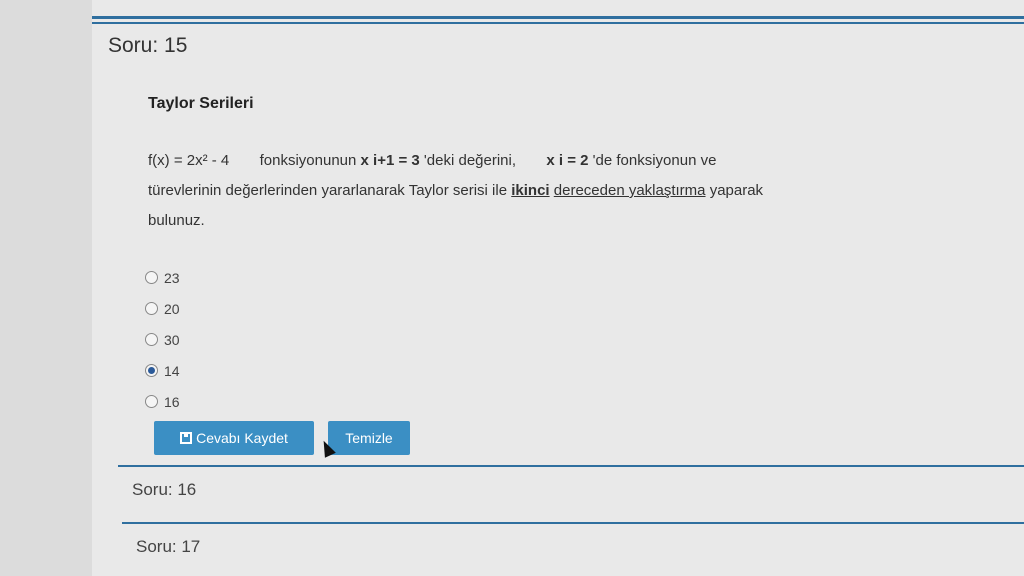 The height and width of the screenshot is (576, 1024). I want to click on question-16-label: Soru: 16, so click(164, 489).